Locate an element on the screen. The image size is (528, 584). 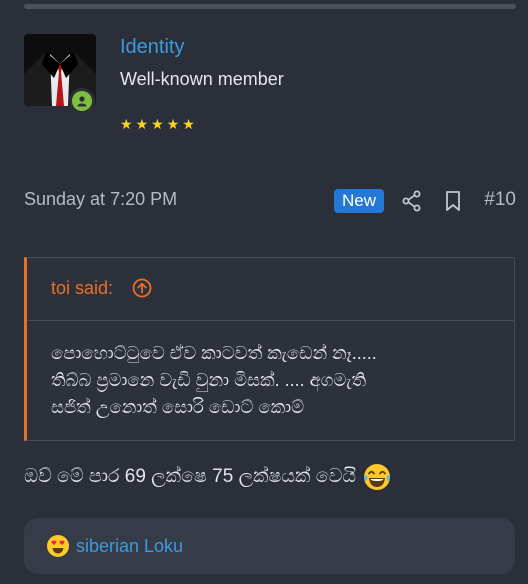
online-status-icon is located at coordinates (82, 101).